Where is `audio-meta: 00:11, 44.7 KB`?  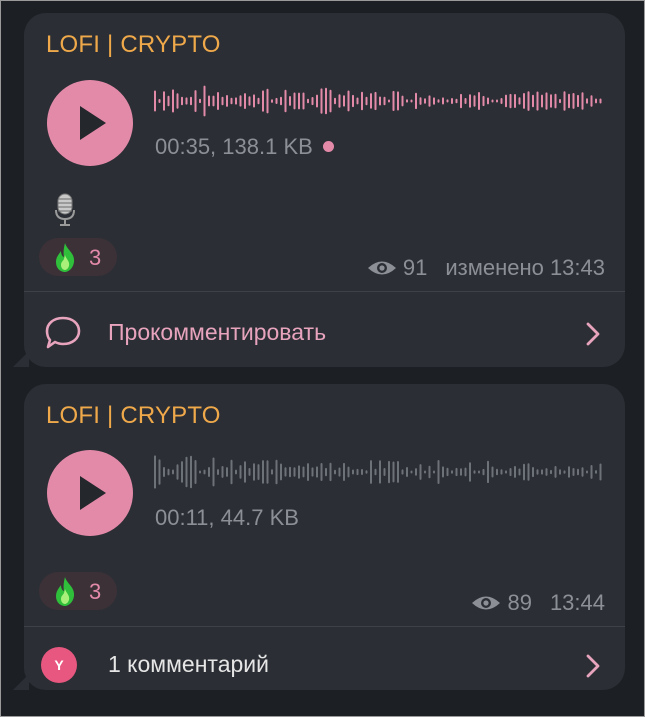
audio-meta: 00:11, 44.7 KB is located at coordinates (227, 518).